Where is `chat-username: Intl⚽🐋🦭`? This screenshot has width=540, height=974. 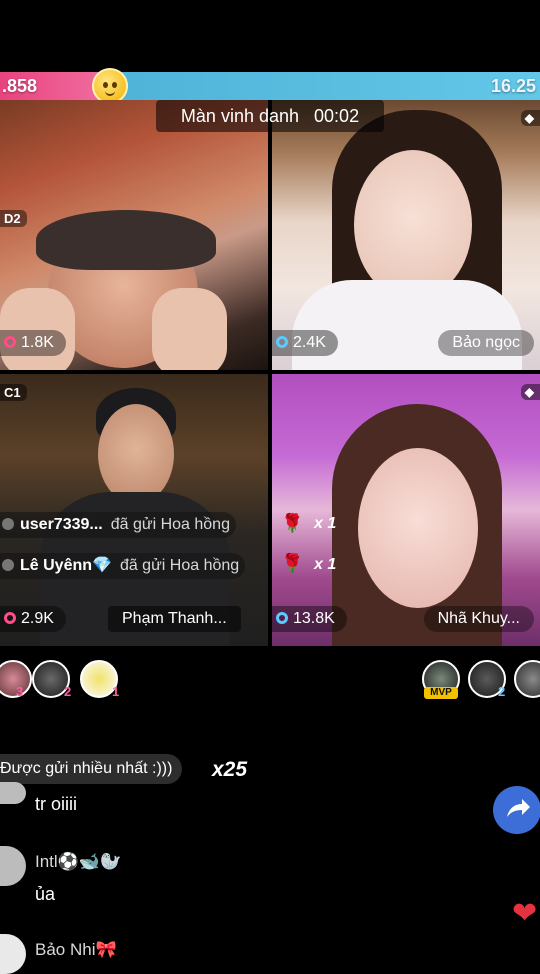
chat-username: Intl⚽🐋🦭 is located at coordinates (78, 862).